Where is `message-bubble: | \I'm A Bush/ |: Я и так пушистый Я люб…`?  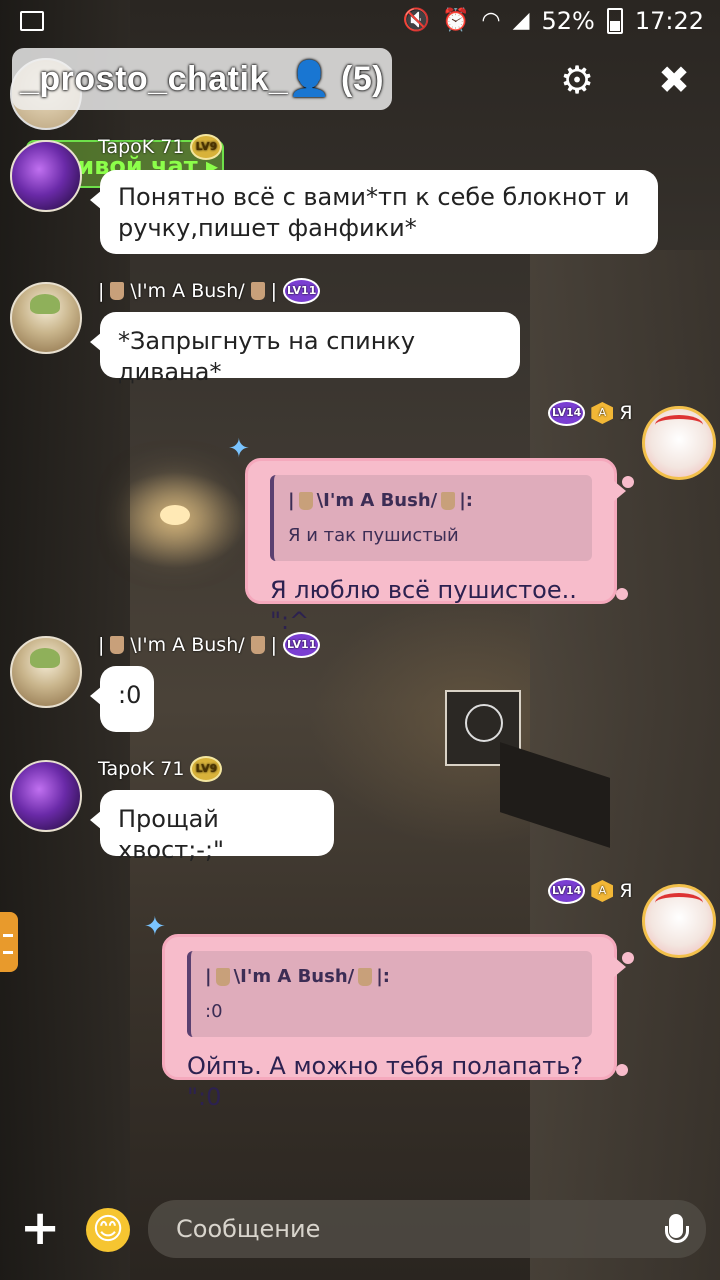 message-bubble: | \I'm A Bush/ |: Я и так пушистый Я люб… is located at coordinates (435, 546).